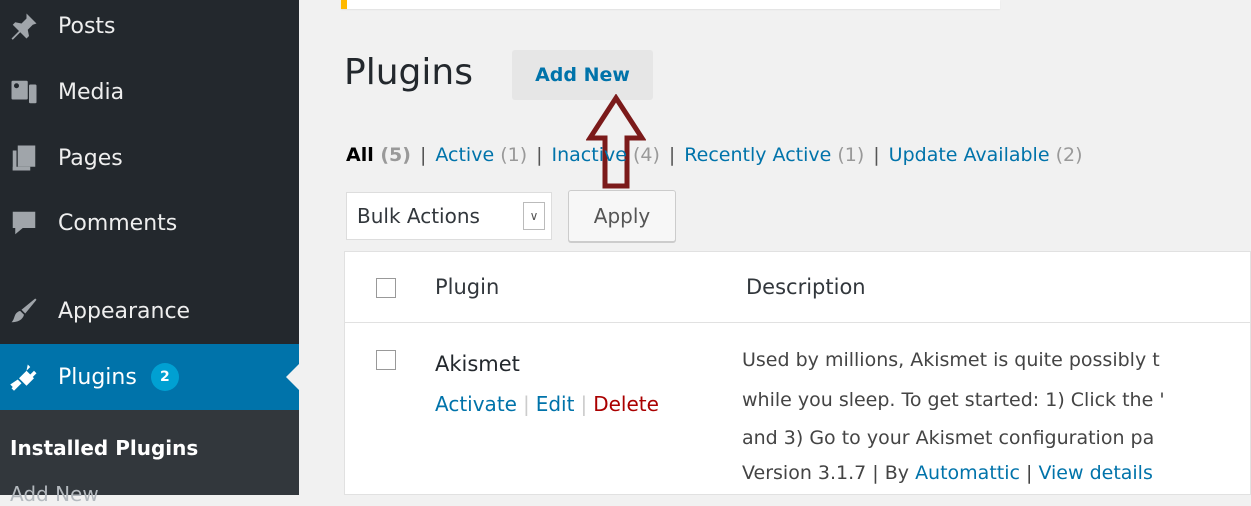  Describe the element at coordinates (670, 4) in the screenshot. I see `admin-notice` at that location.